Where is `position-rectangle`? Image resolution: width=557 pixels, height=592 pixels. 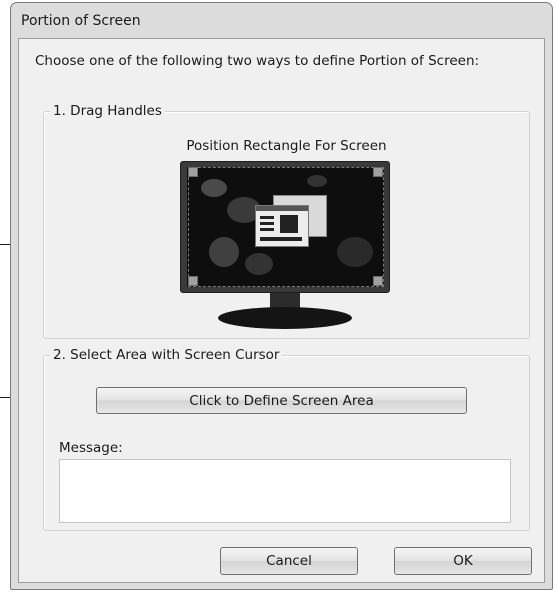 position-rectangle is located at coordinates (286, 227).